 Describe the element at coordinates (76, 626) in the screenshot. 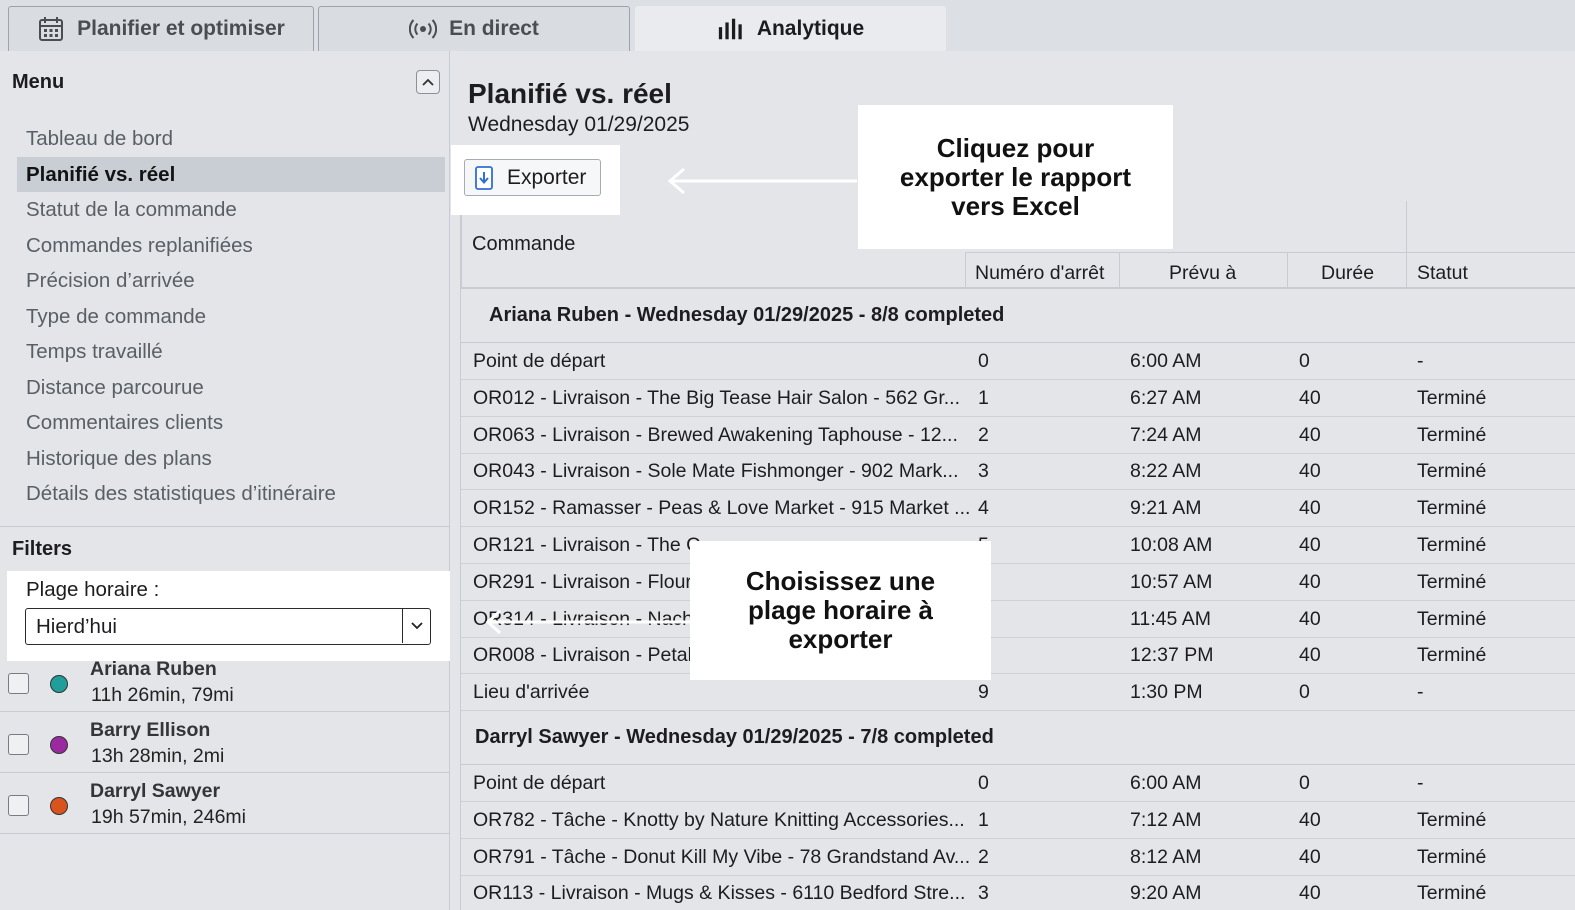

I see `time-range-value: Hierd’hui` at that location.